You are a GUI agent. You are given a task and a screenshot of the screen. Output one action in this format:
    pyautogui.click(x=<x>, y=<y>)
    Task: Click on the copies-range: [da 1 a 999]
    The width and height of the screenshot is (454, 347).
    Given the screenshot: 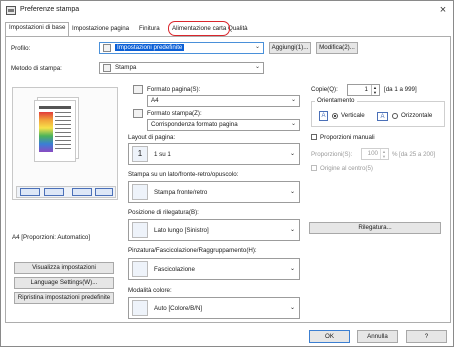 What is the action you would take?
    pyautogui.click(x=400, y=89)
    